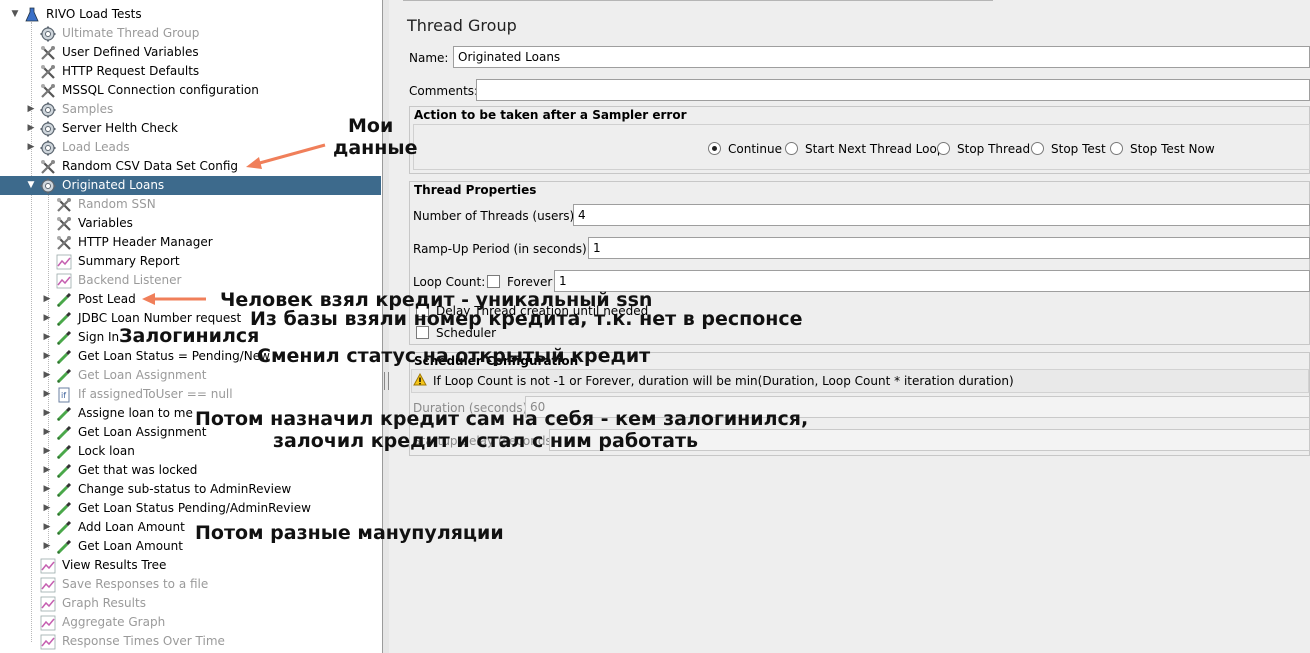  I want to click on tree-item: HTTP Request Defaults, so click(190, 71).